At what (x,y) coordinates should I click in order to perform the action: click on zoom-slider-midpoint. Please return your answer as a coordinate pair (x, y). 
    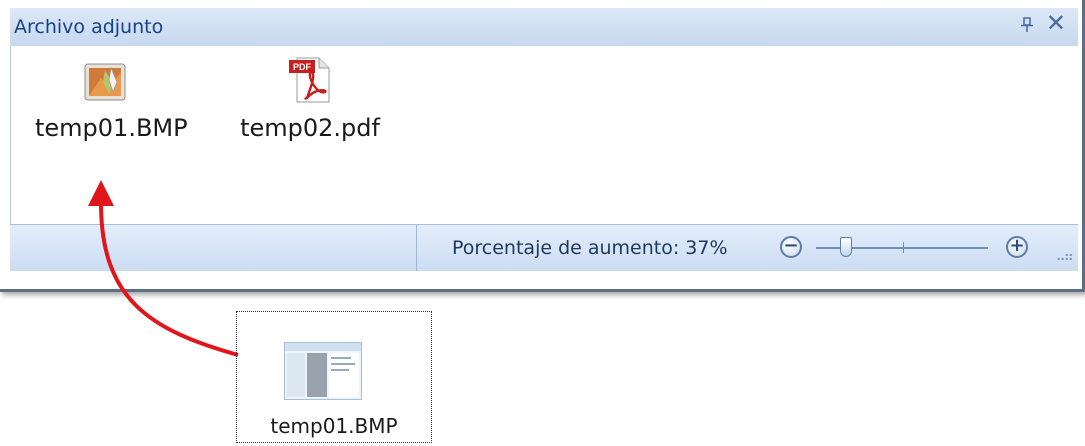
    Looking at the image, I should click on (903, 247).